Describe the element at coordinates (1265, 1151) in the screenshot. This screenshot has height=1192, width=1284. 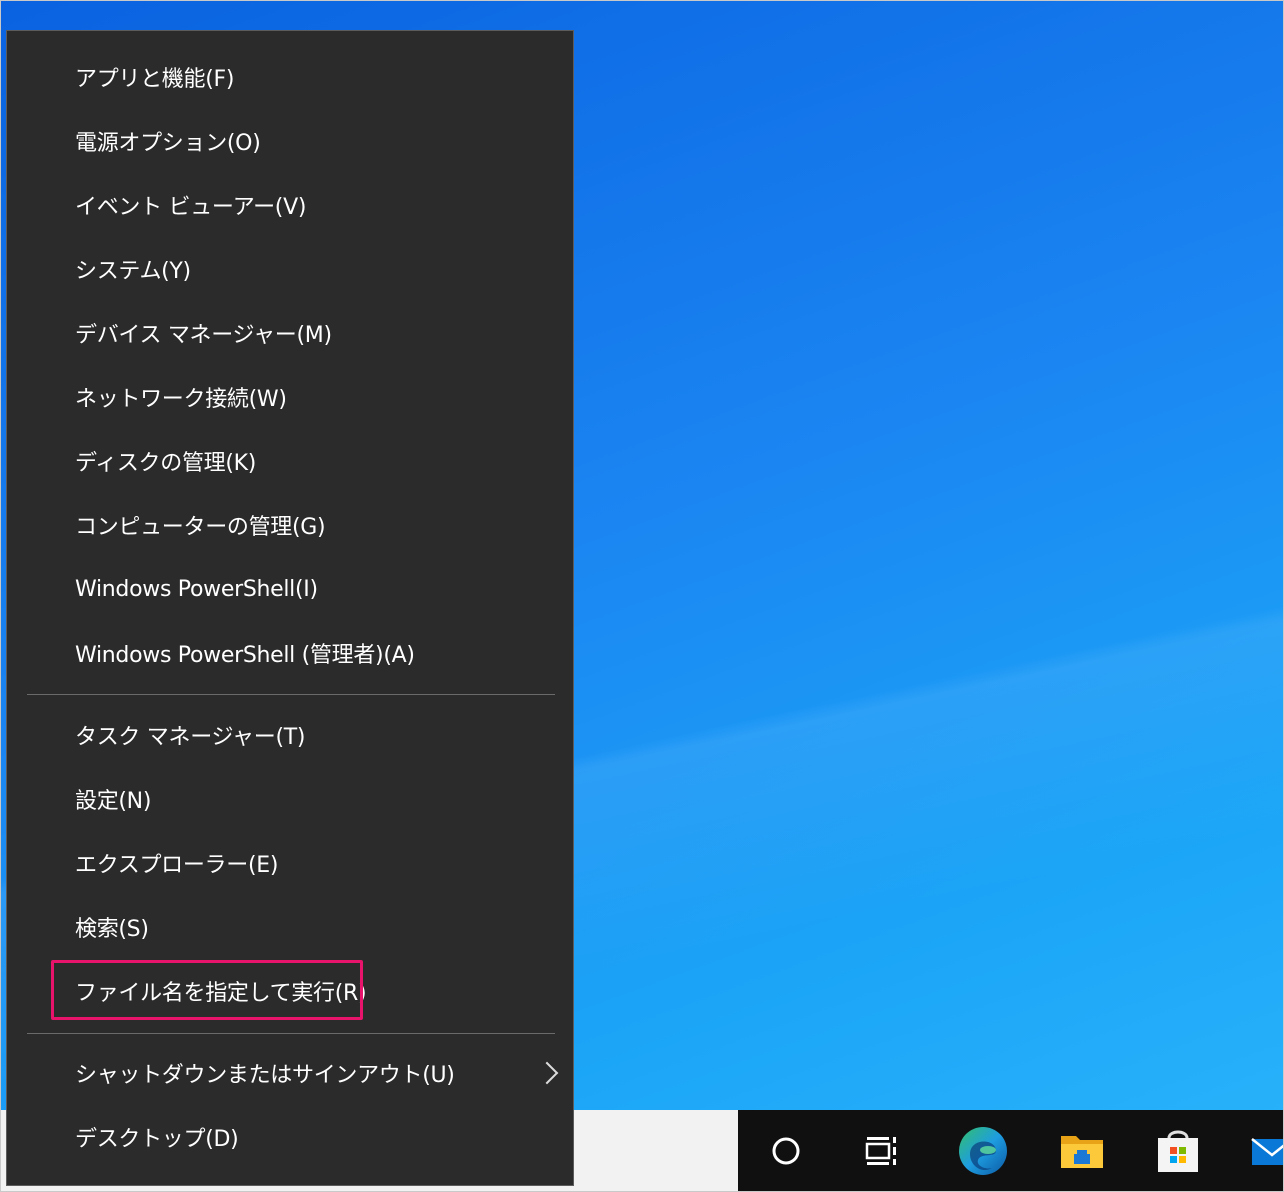
I see `mail-icon` at that location.